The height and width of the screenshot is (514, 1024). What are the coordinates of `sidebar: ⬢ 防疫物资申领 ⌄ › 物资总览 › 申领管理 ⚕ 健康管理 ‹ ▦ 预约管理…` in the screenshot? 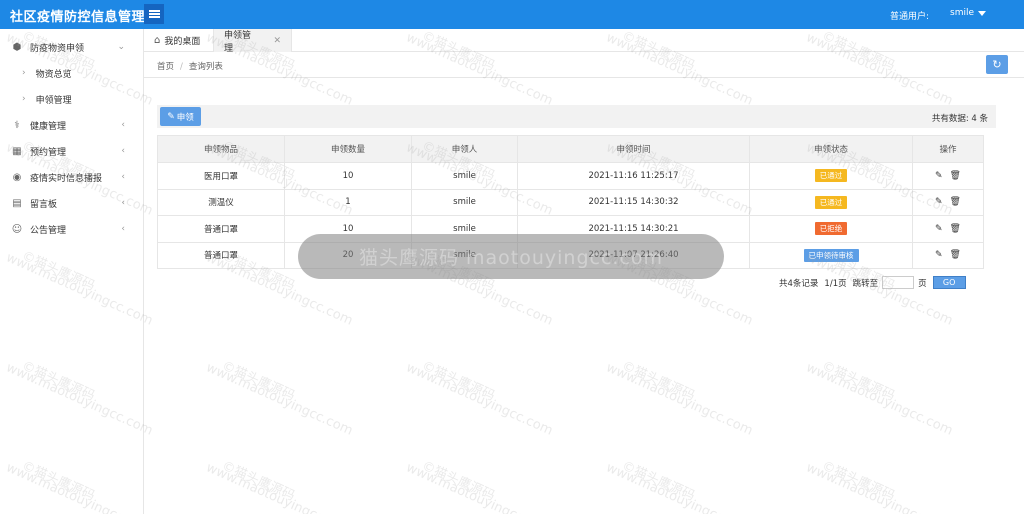 It's located at (72, 271).